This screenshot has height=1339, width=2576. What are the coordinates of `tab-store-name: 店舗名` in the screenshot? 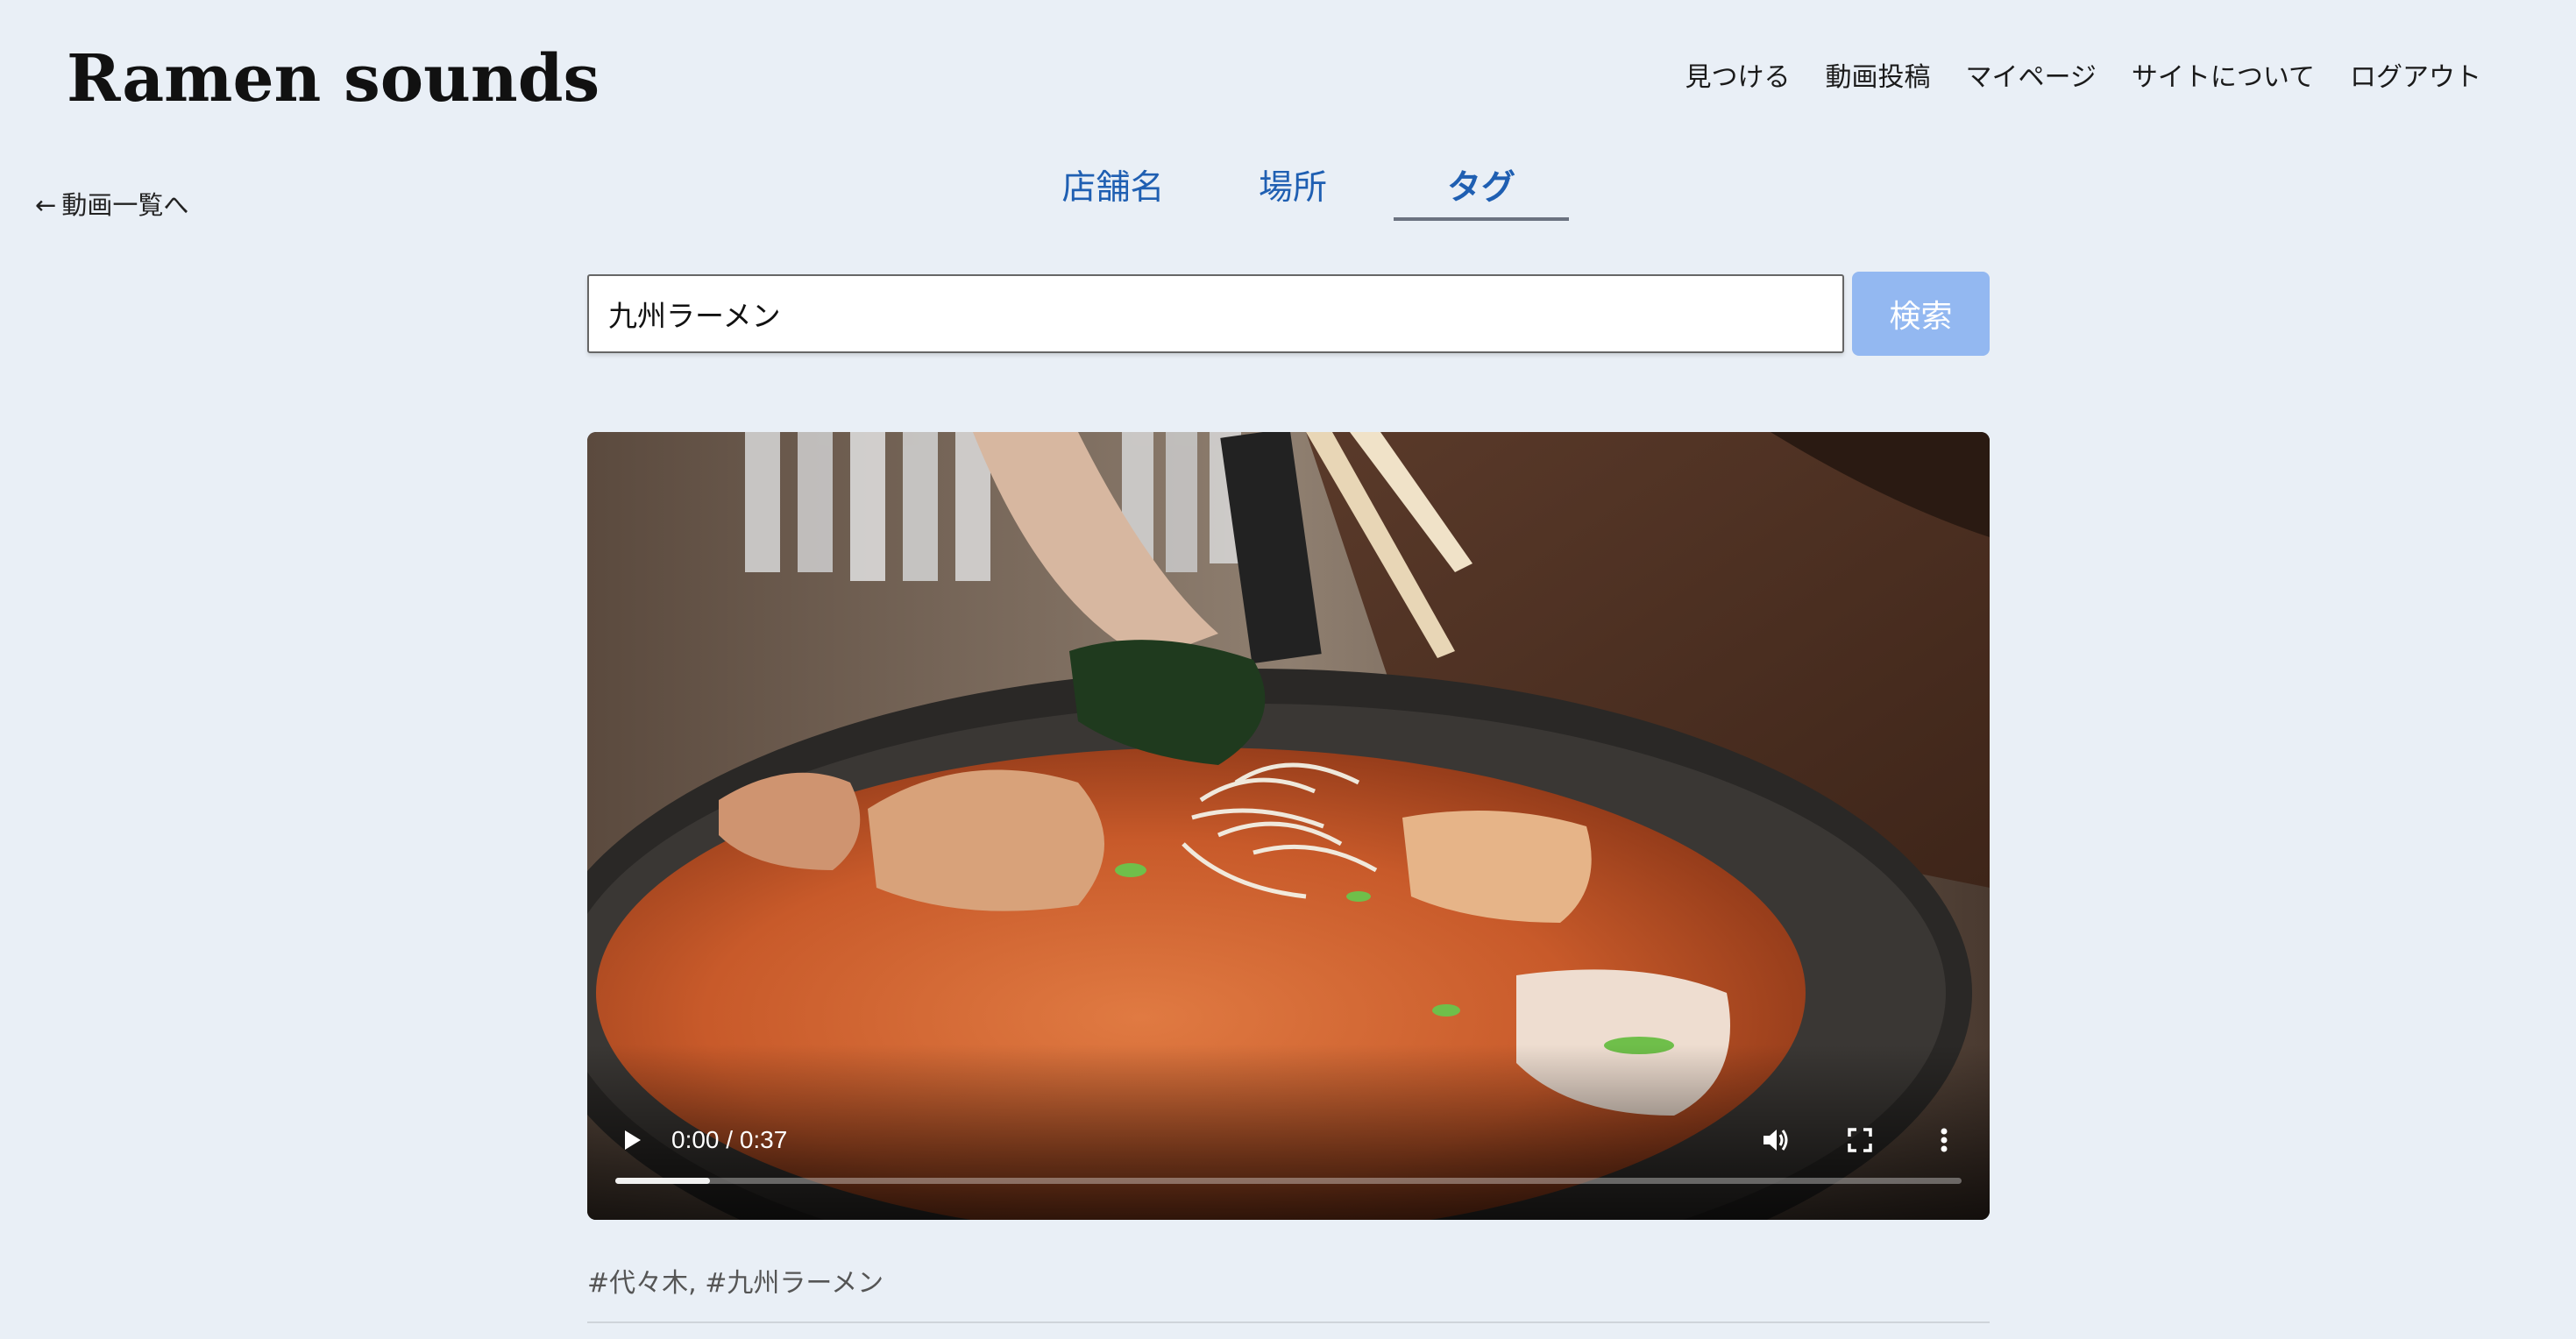 It's located at (1113, 188).